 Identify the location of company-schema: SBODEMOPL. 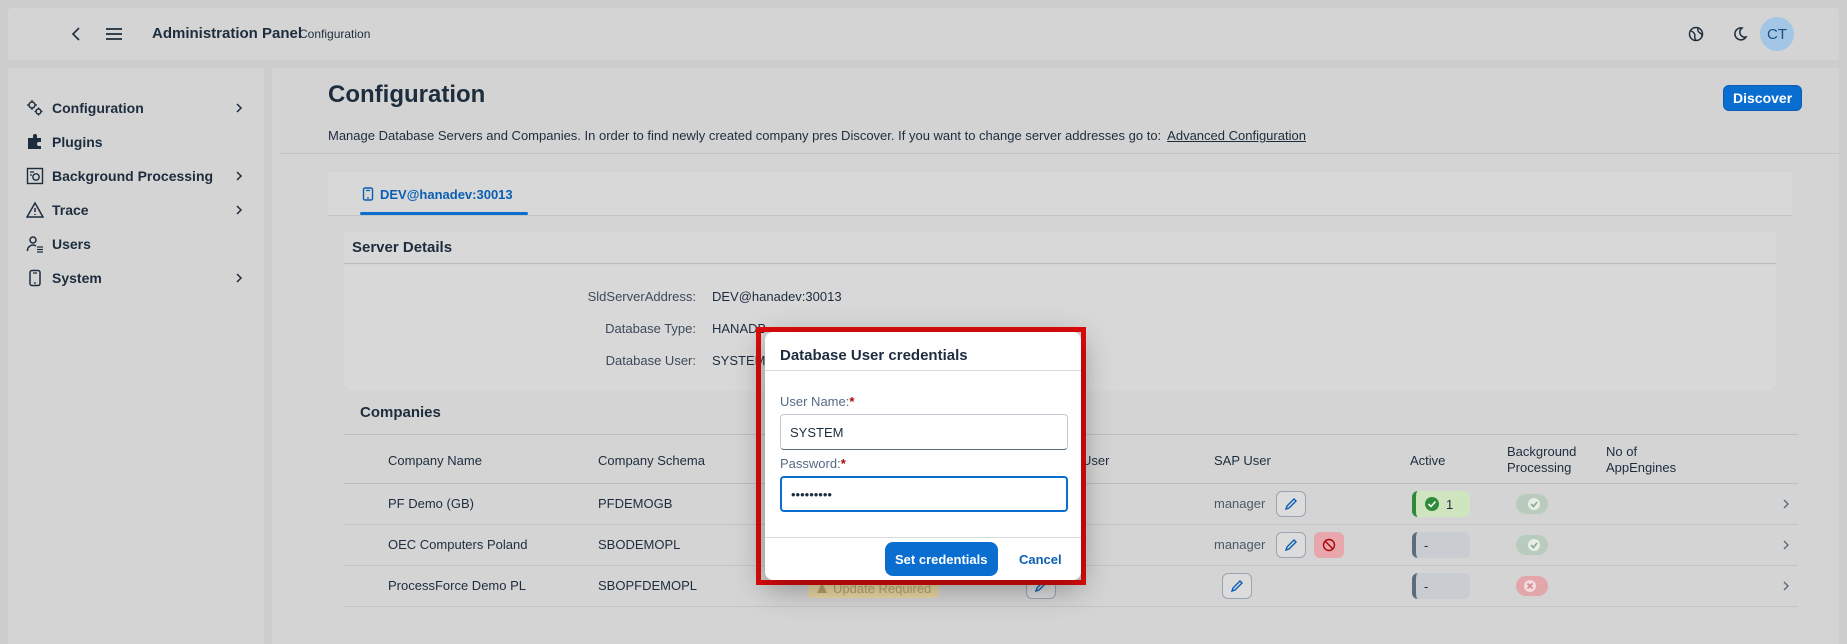
(639, 544).